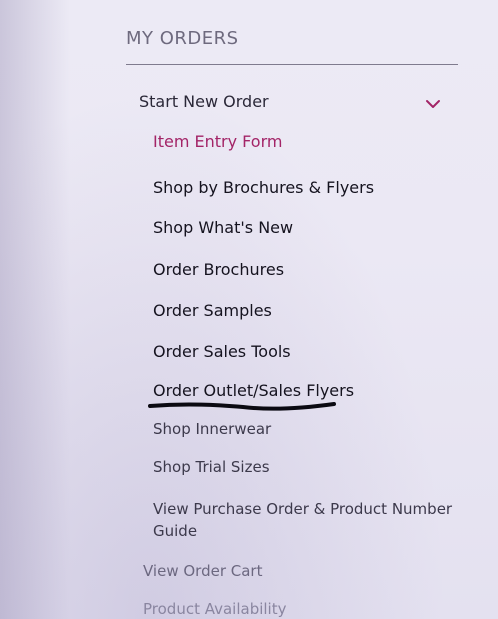 Image resolution: width=498 pixels, height=619 pixels. Describe the element at coordinates (212, 429) in the screenshot. I see `menu-item-shop-innerwear: Shop Innerwear` at that location.